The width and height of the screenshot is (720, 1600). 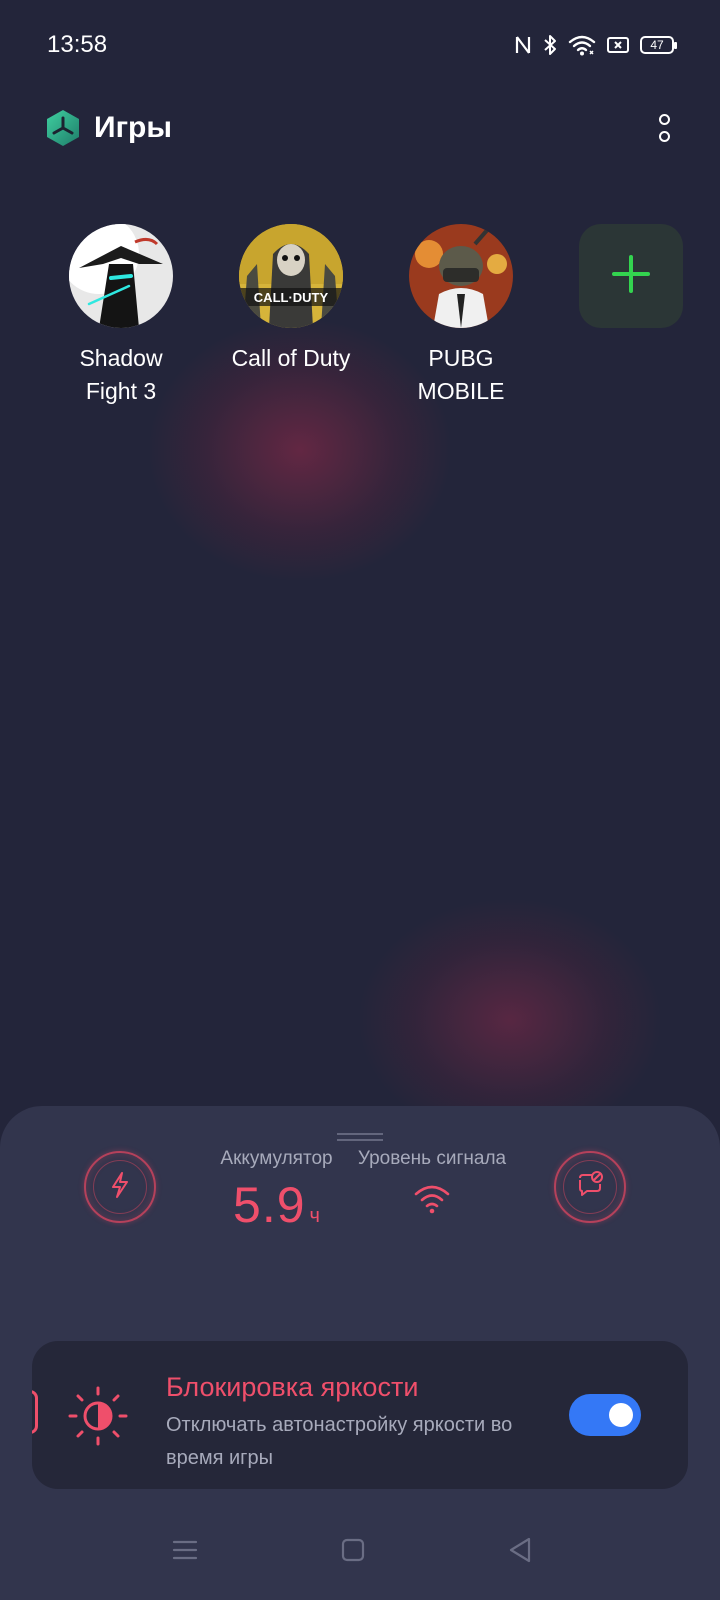 I want to click on performance-mode-button, so click(x=120, y=1187).